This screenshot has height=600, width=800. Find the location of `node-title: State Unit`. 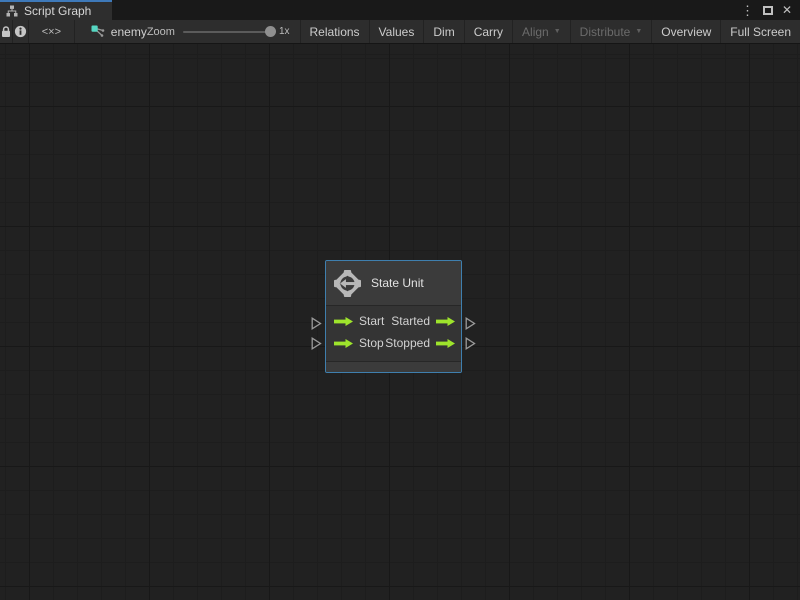

node-title: State Unit is located at coordinates (397, 283).